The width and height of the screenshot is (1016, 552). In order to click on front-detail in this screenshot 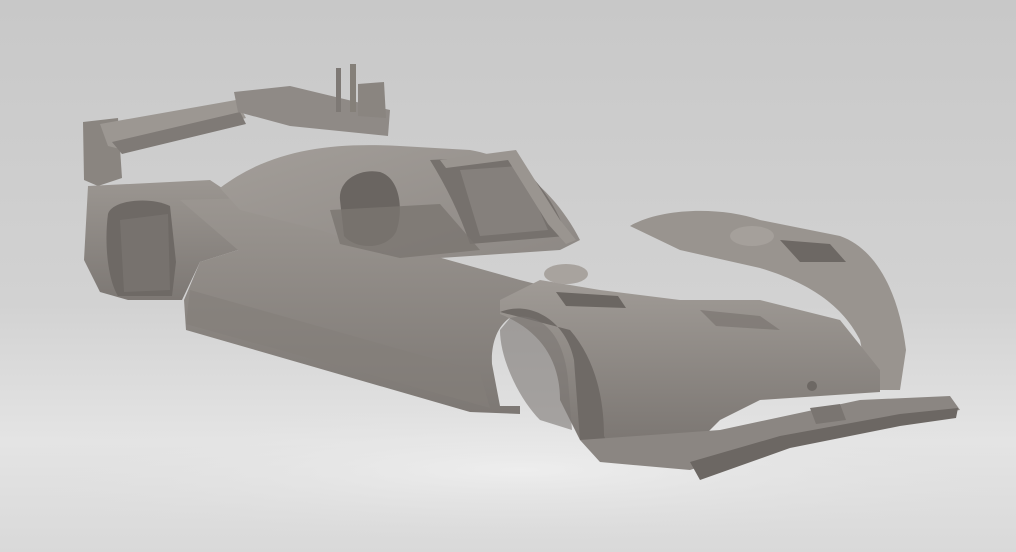, I will do `click(812, 386)`.